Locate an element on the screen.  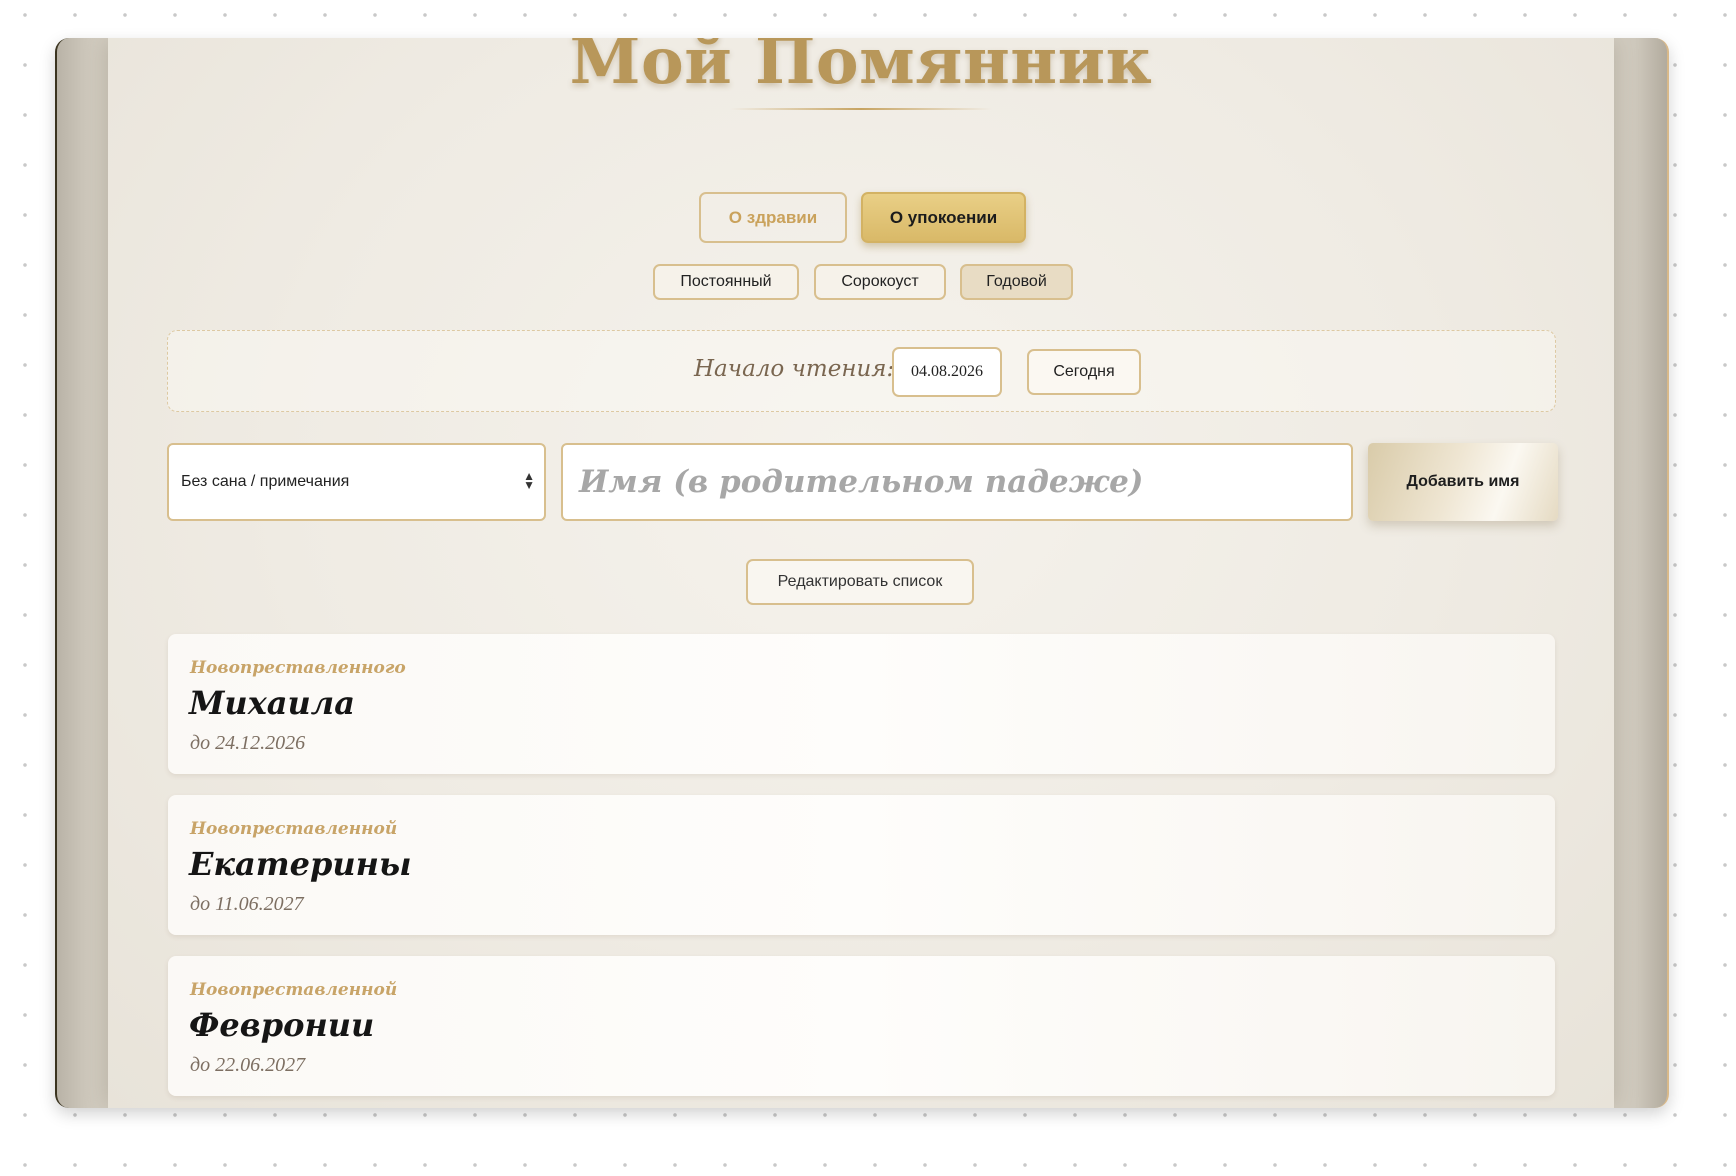
entry-rank: Новопреставленного is located at coordinates (298, 668).